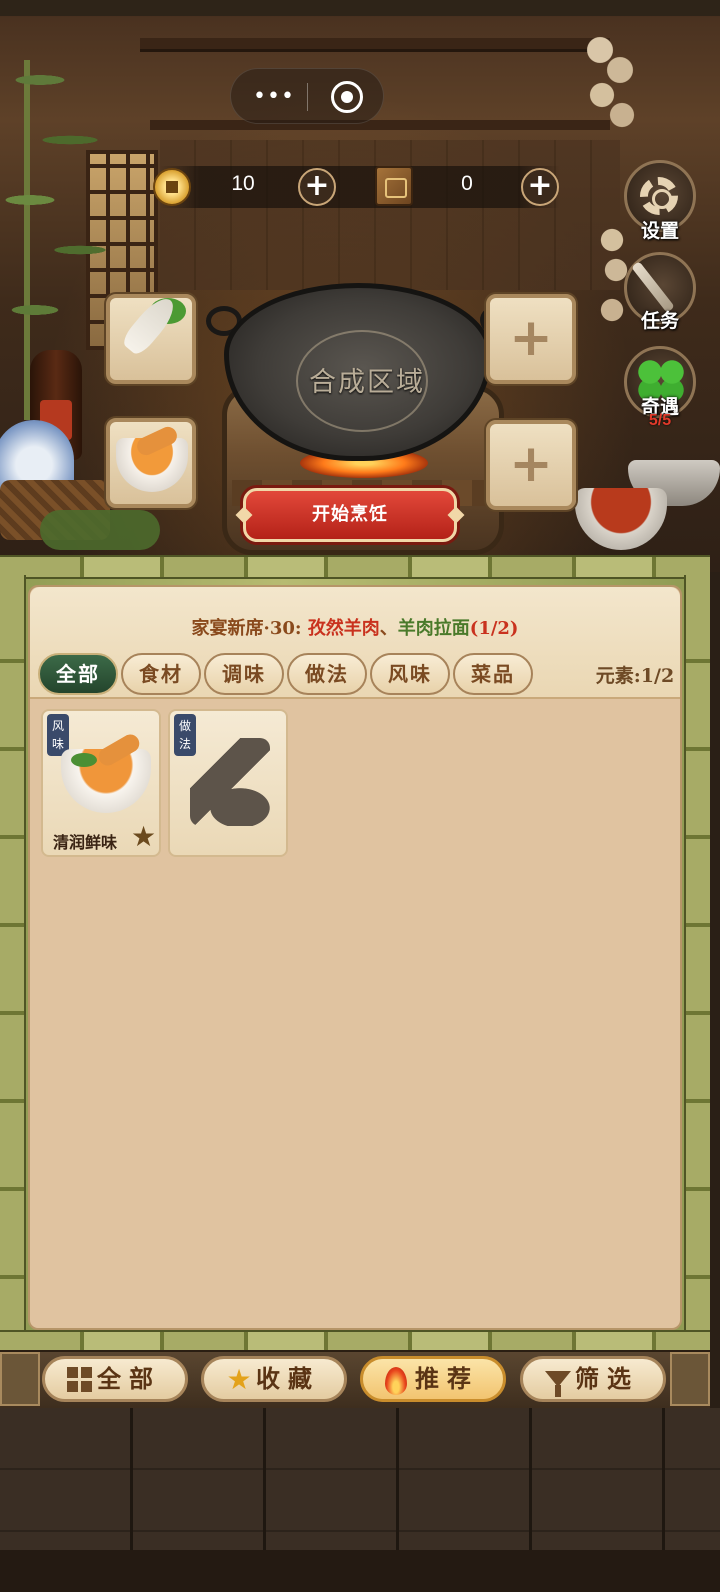 This screenshot has width=720, height=1592. Describe the element at coordinates (447, 1378) in the screenshot. I see `nav-recommended-label: 推荐` at that location.